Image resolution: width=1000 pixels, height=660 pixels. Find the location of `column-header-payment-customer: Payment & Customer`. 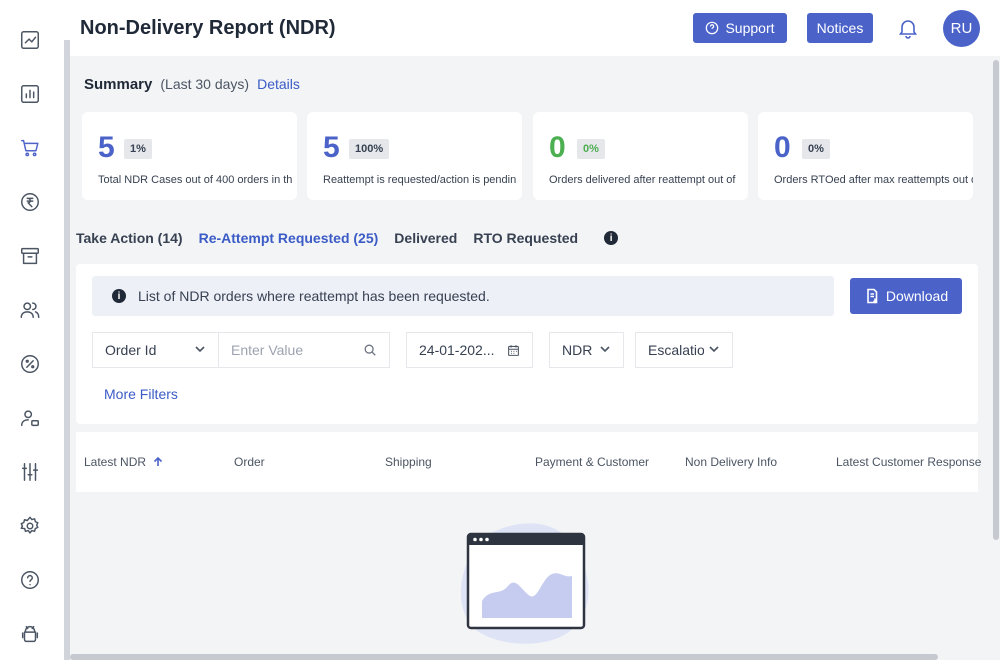

column-header-payment-customer: Payment & Customer is located at coordinates (592, 462).